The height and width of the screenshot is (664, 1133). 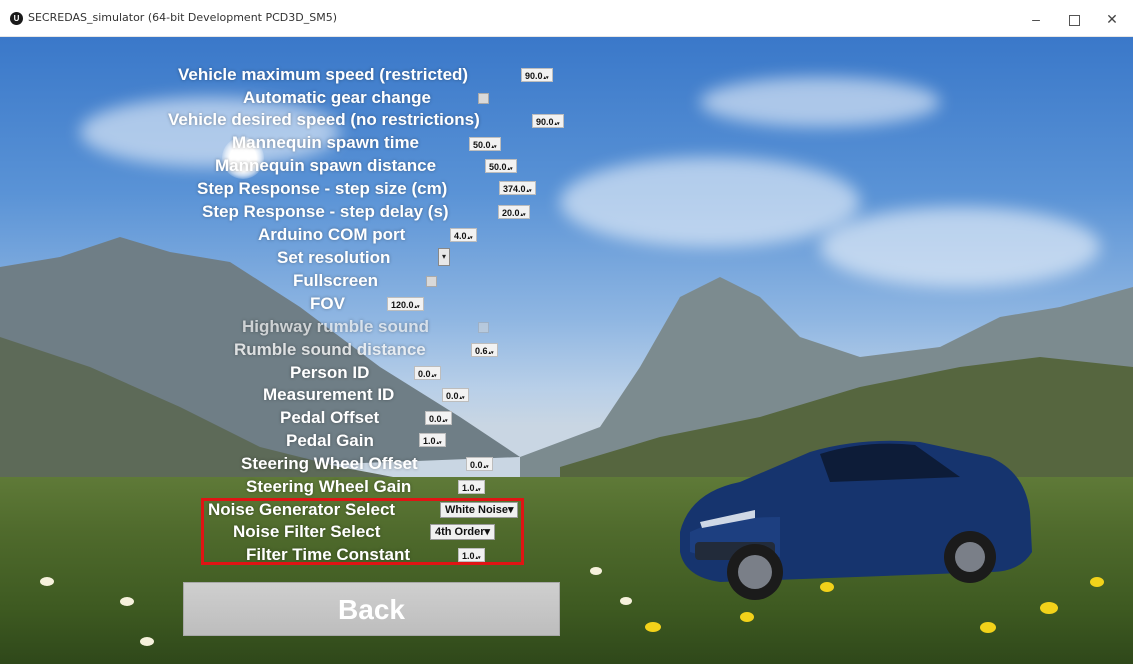 What do you see at coordinates (330, 417) in the screenshot?
I see `pedal-offset-label: Pedal Offset` at bounding box center [330, 417].